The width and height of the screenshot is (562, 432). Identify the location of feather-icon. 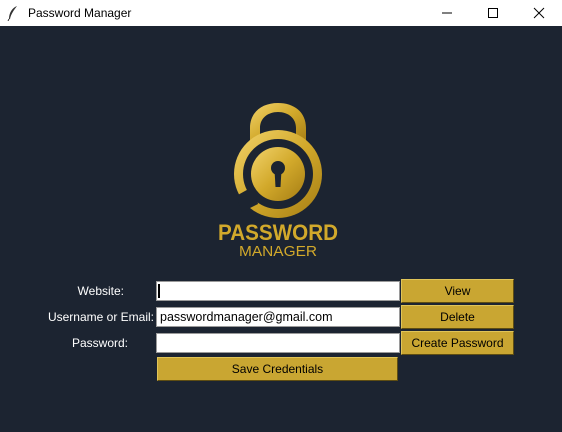
(12, 13).